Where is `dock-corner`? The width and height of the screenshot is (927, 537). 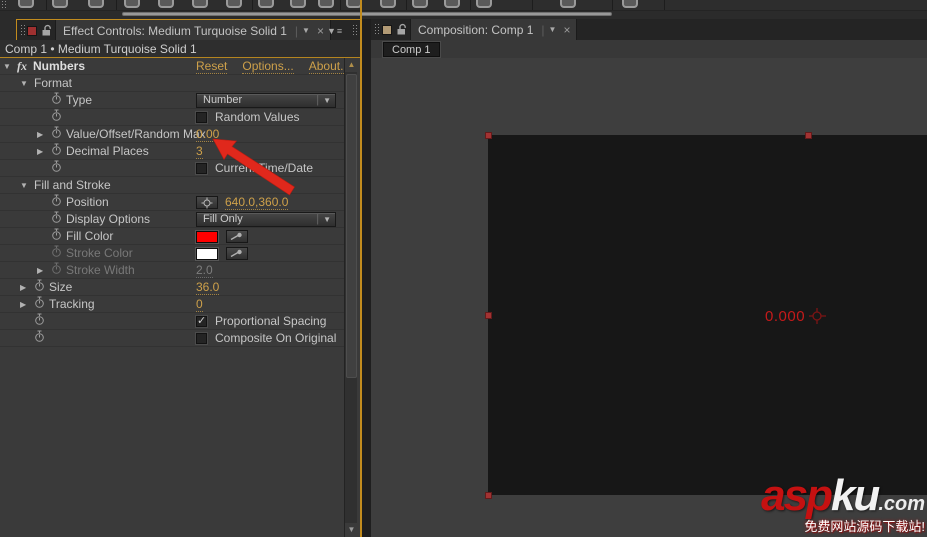 dock-corner is located at coordinates (8, 30).